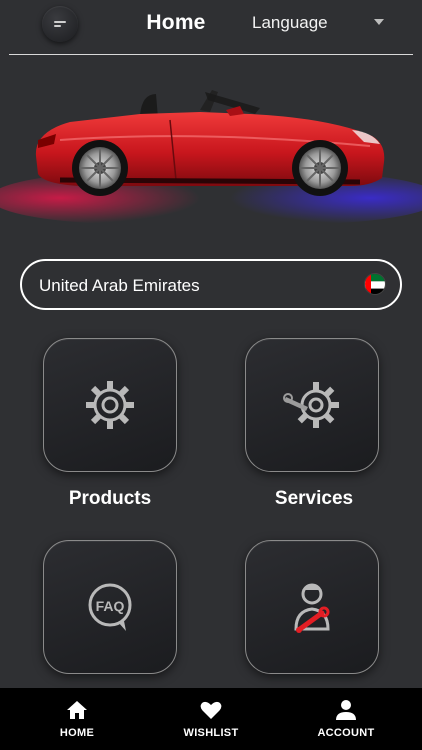 The width and height of the screenshot is (422, 750). What do you see at coordinates (346, 733) in the screenshot?
I see `nav-account-label: ACCOUNT` at bounding box center [346, 733].